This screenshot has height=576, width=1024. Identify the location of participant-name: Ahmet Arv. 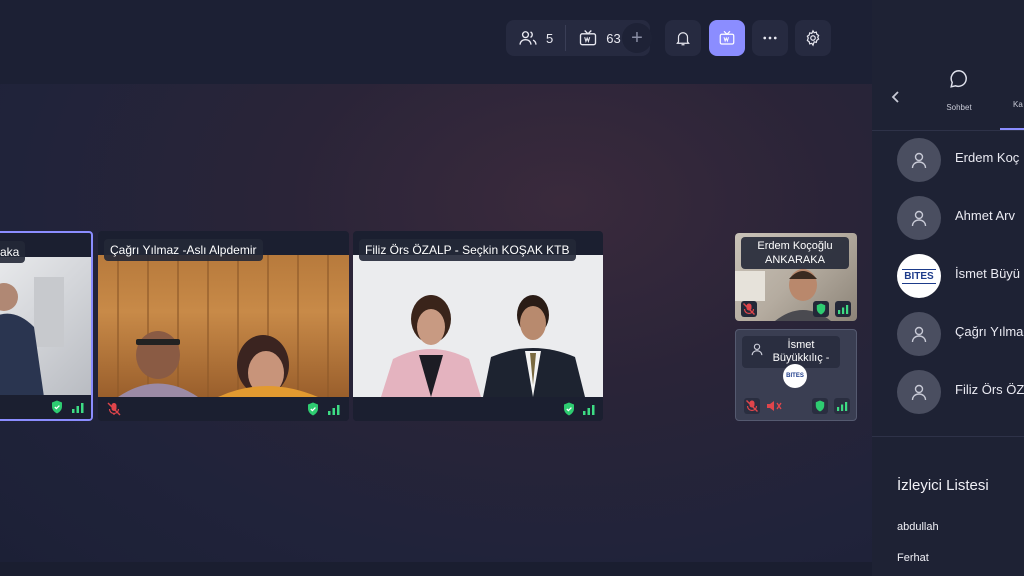
(985, 215).